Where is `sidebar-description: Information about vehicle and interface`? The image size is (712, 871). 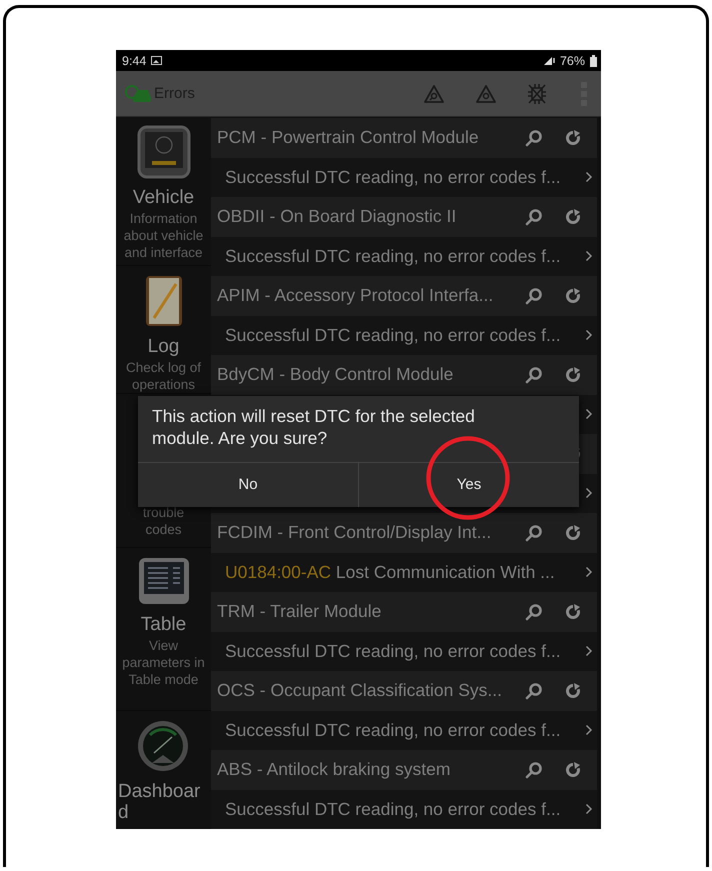 sidebar-description: Information about vehicle and interface is located at coordinates (163, 236).